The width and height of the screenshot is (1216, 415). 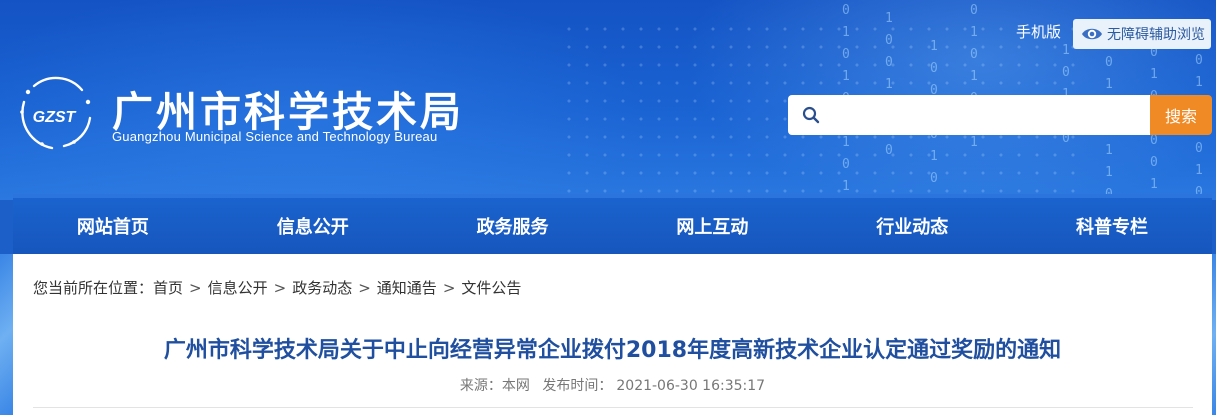 What do you see at coordinates (312, 224) in the screenshot?
I see `nav-item-info-disclosure: 信息公开` at bounding box center [312, 224].